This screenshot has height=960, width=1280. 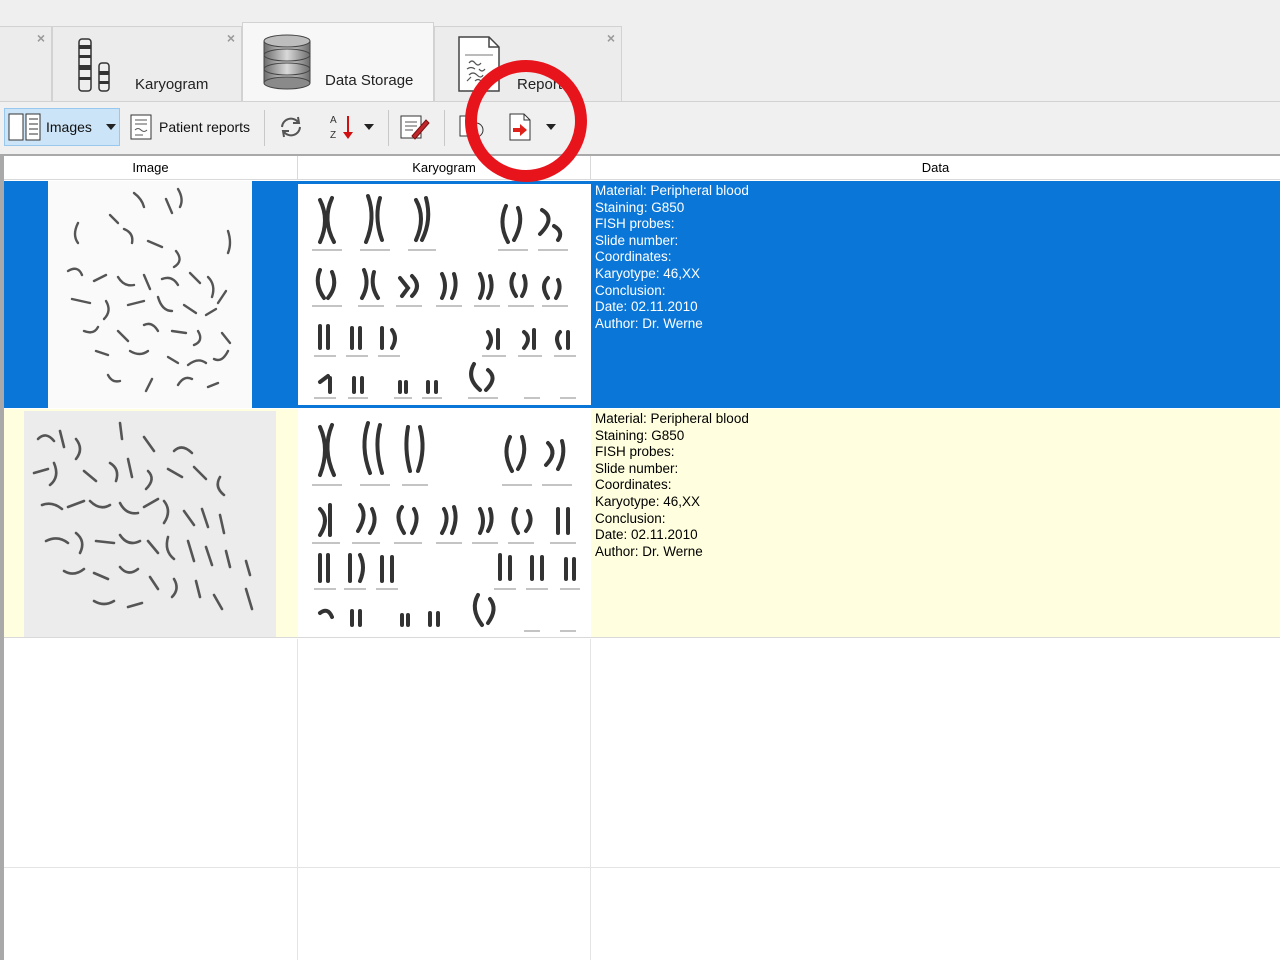 I want to click on patient-reports-label: Patient reports, so click(x=205, y=127).